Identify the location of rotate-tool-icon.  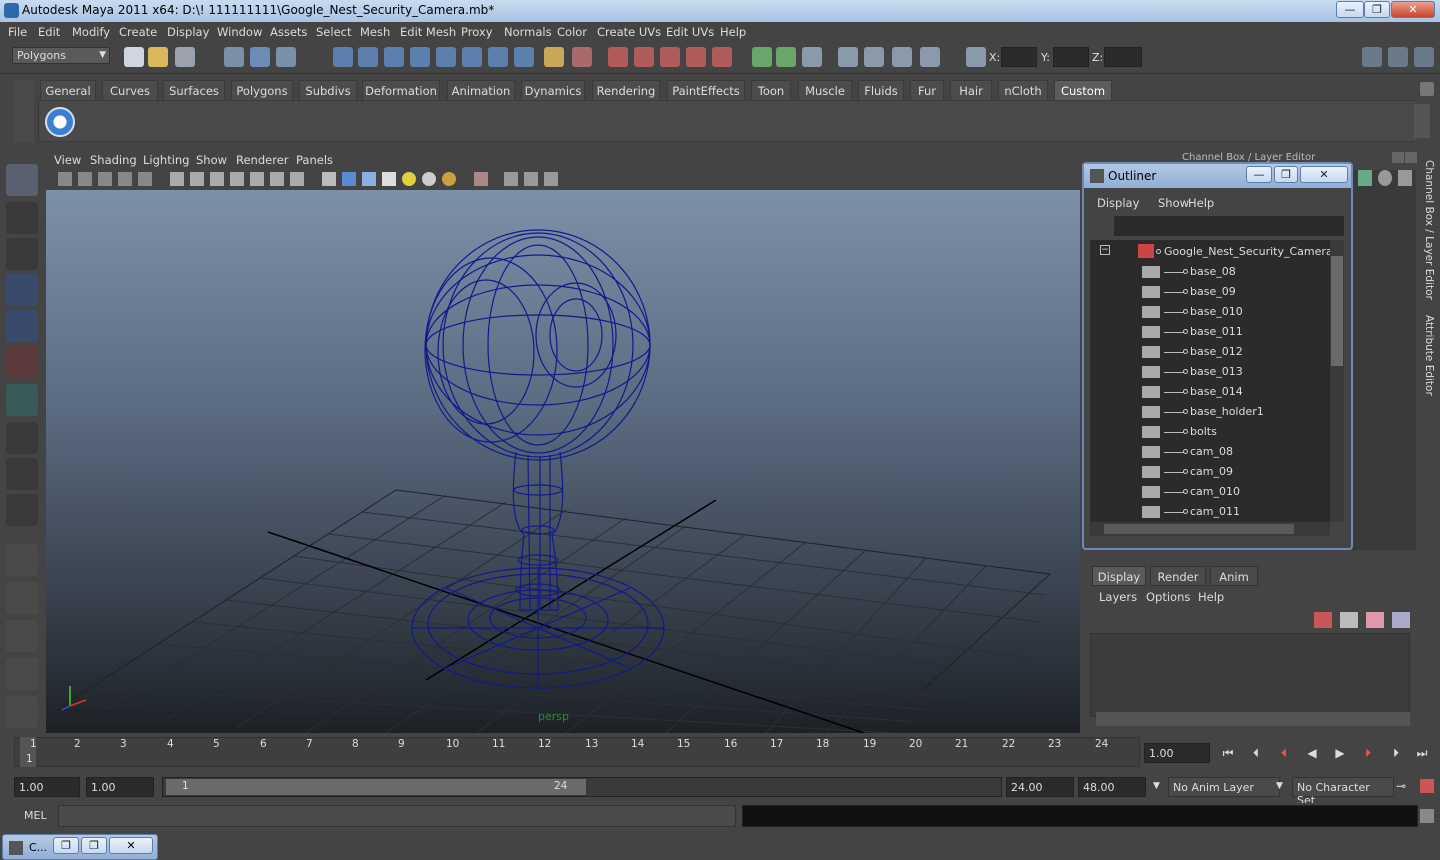
(22, 326).